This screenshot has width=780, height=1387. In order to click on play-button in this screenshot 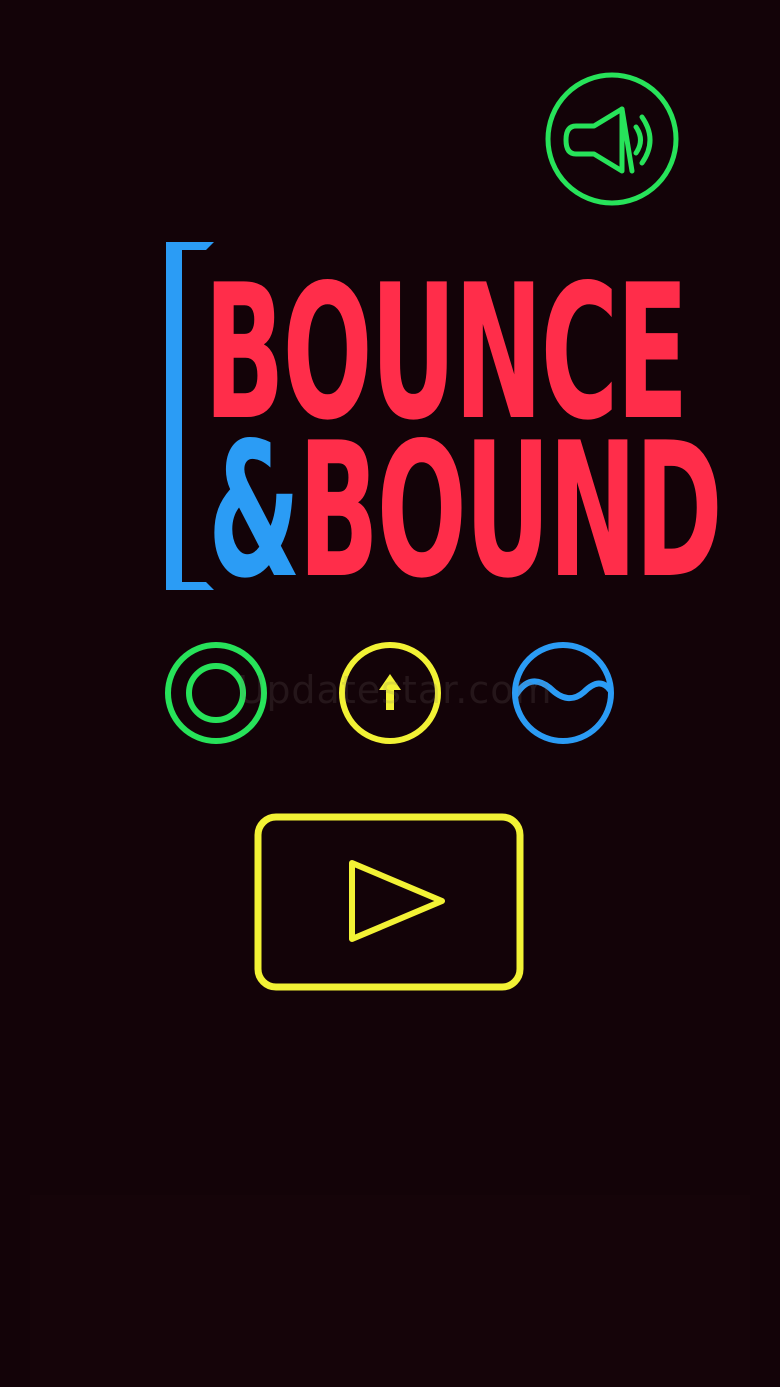, I will do `click(389, 902)`.